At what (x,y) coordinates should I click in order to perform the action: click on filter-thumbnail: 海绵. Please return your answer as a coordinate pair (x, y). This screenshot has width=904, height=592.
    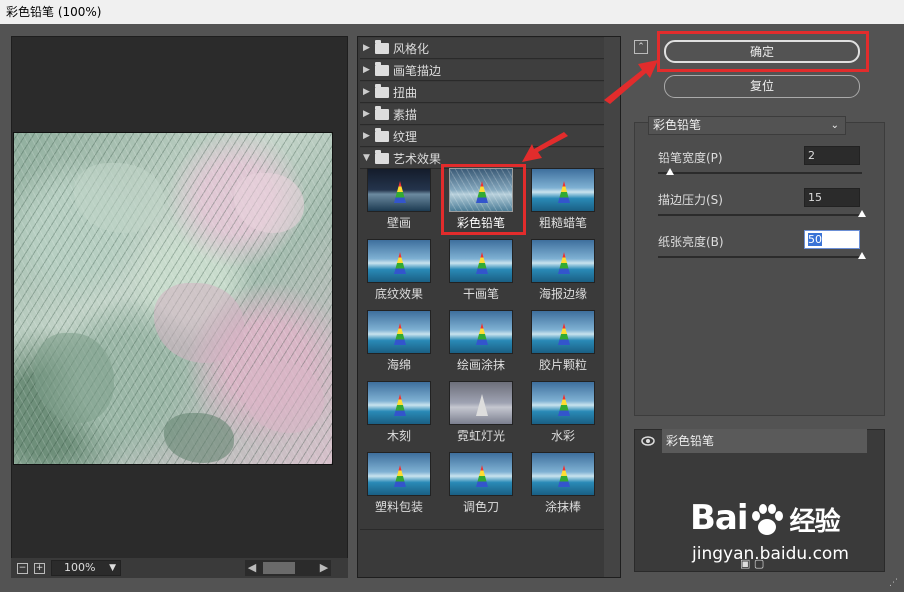
    Looking at the image, I should click on (398, 342).